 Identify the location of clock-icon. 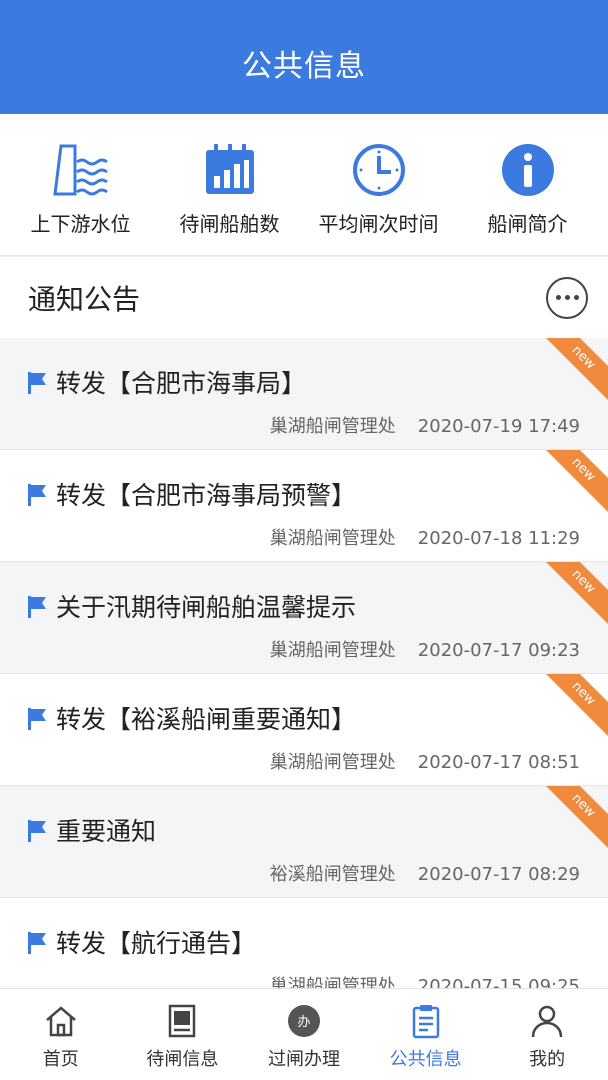
(379, 170).